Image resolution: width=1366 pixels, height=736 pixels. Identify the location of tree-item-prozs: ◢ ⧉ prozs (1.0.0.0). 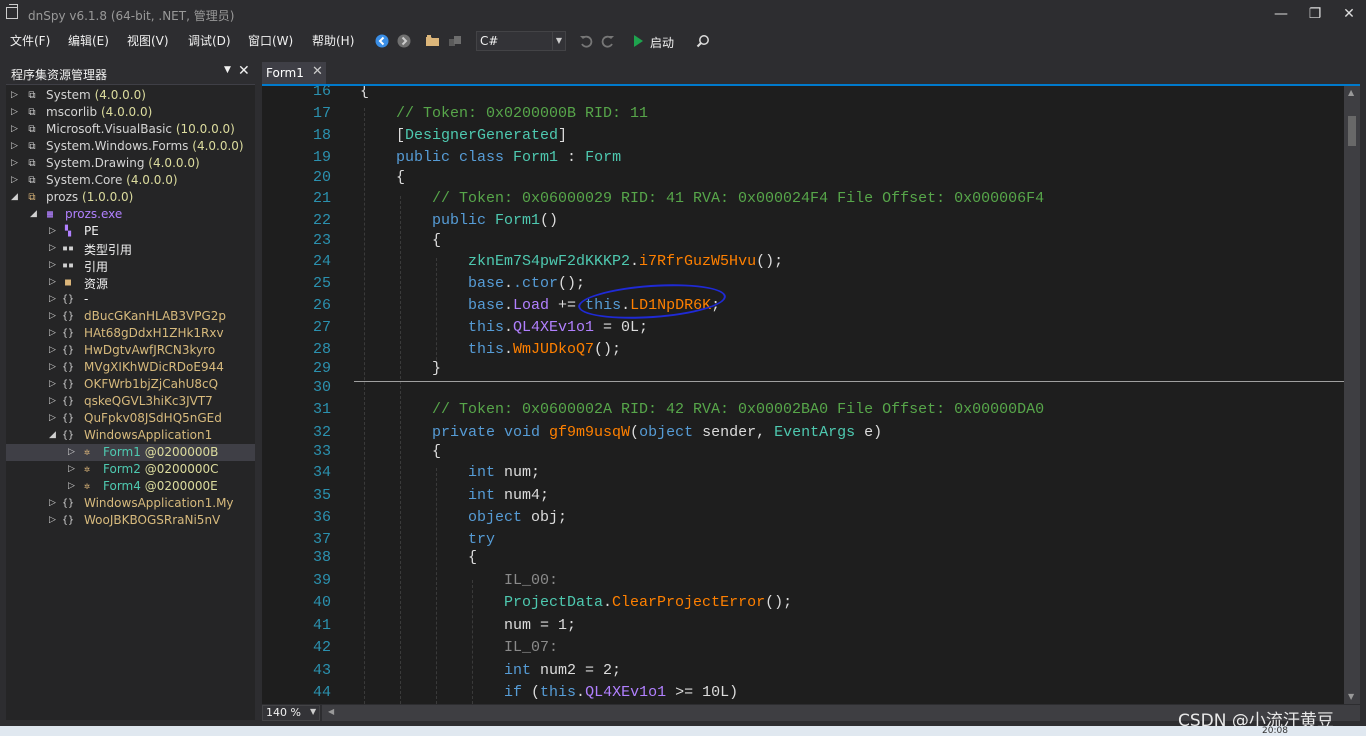
(130, 197).